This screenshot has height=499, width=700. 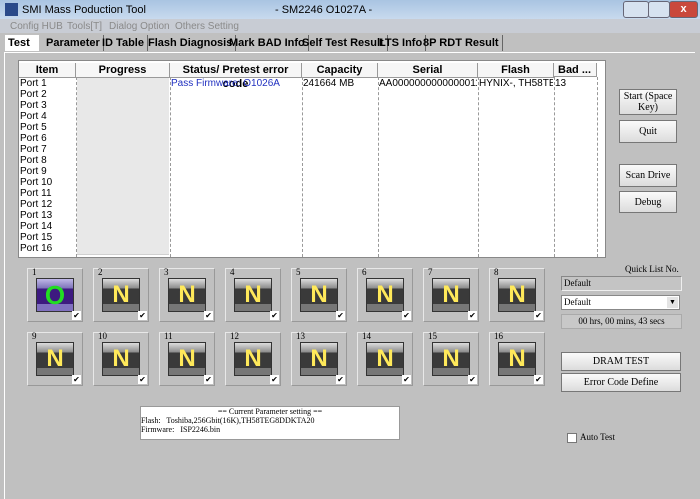 What do you see at coordinates (123, 70) in the screenshot?
I see `header-progress: Progress` at bounding box center [123, 70].